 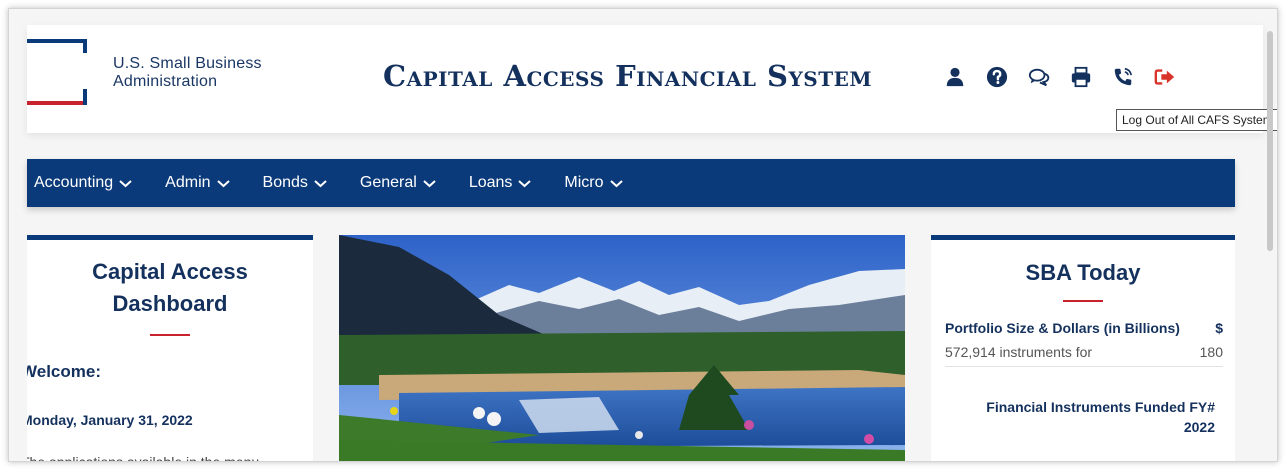 I want to click on nav-micro: Micro, so click(x=593, y=183).